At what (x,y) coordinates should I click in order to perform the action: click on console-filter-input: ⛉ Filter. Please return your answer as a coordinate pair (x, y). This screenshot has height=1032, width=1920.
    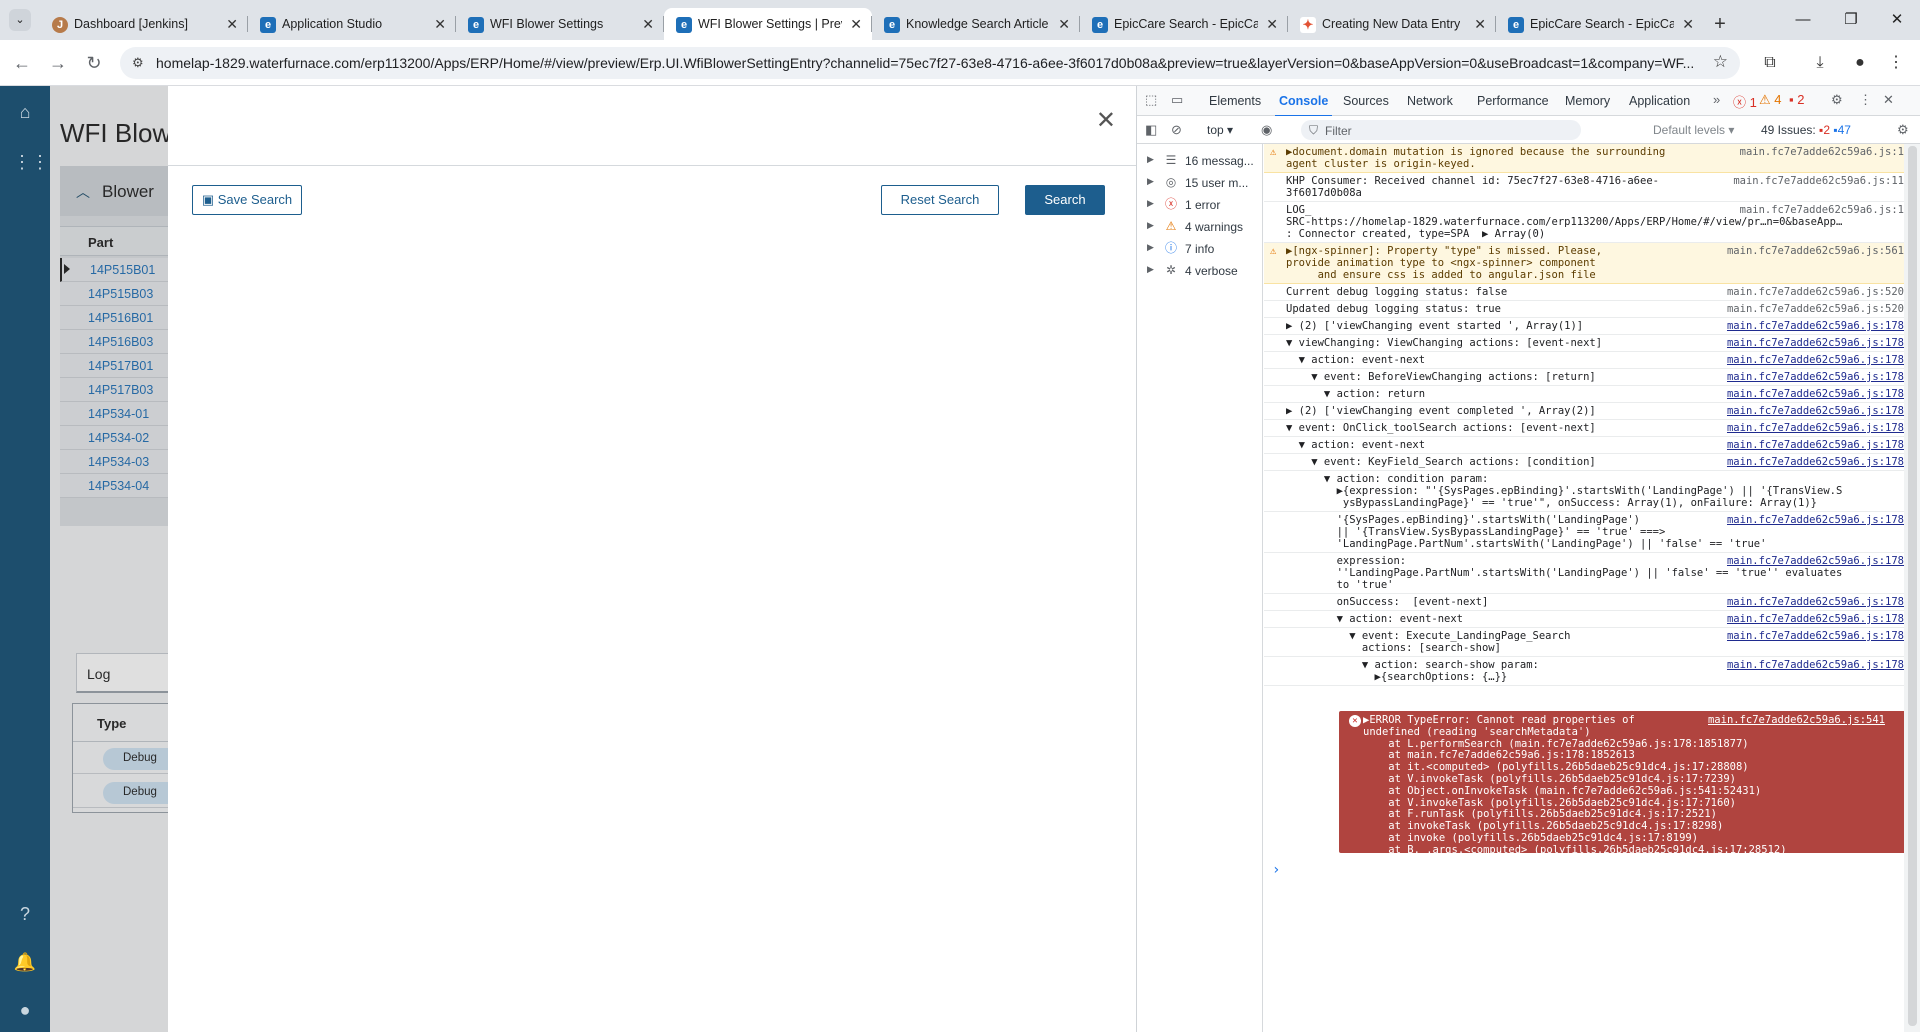
    Looking at the image, I should click on (1441, 130).